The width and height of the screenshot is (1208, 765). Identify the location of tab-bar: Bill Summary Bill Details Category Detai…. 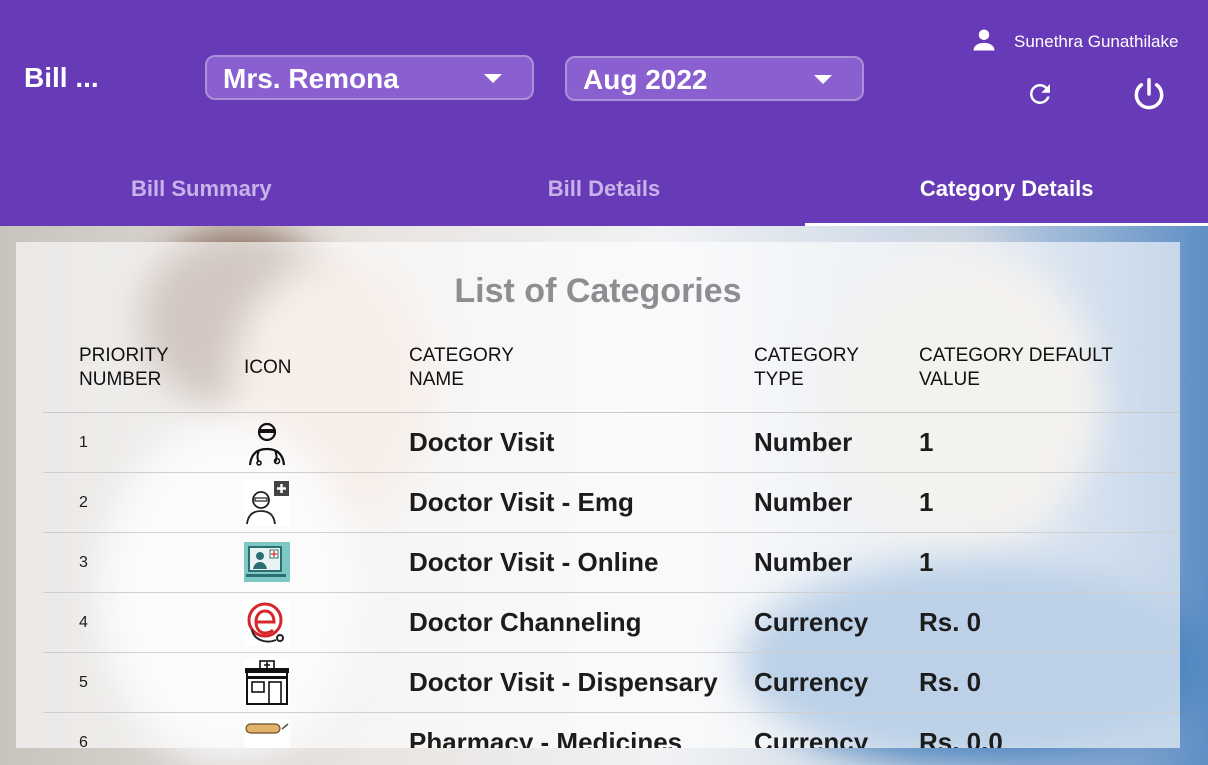
(604, 193).